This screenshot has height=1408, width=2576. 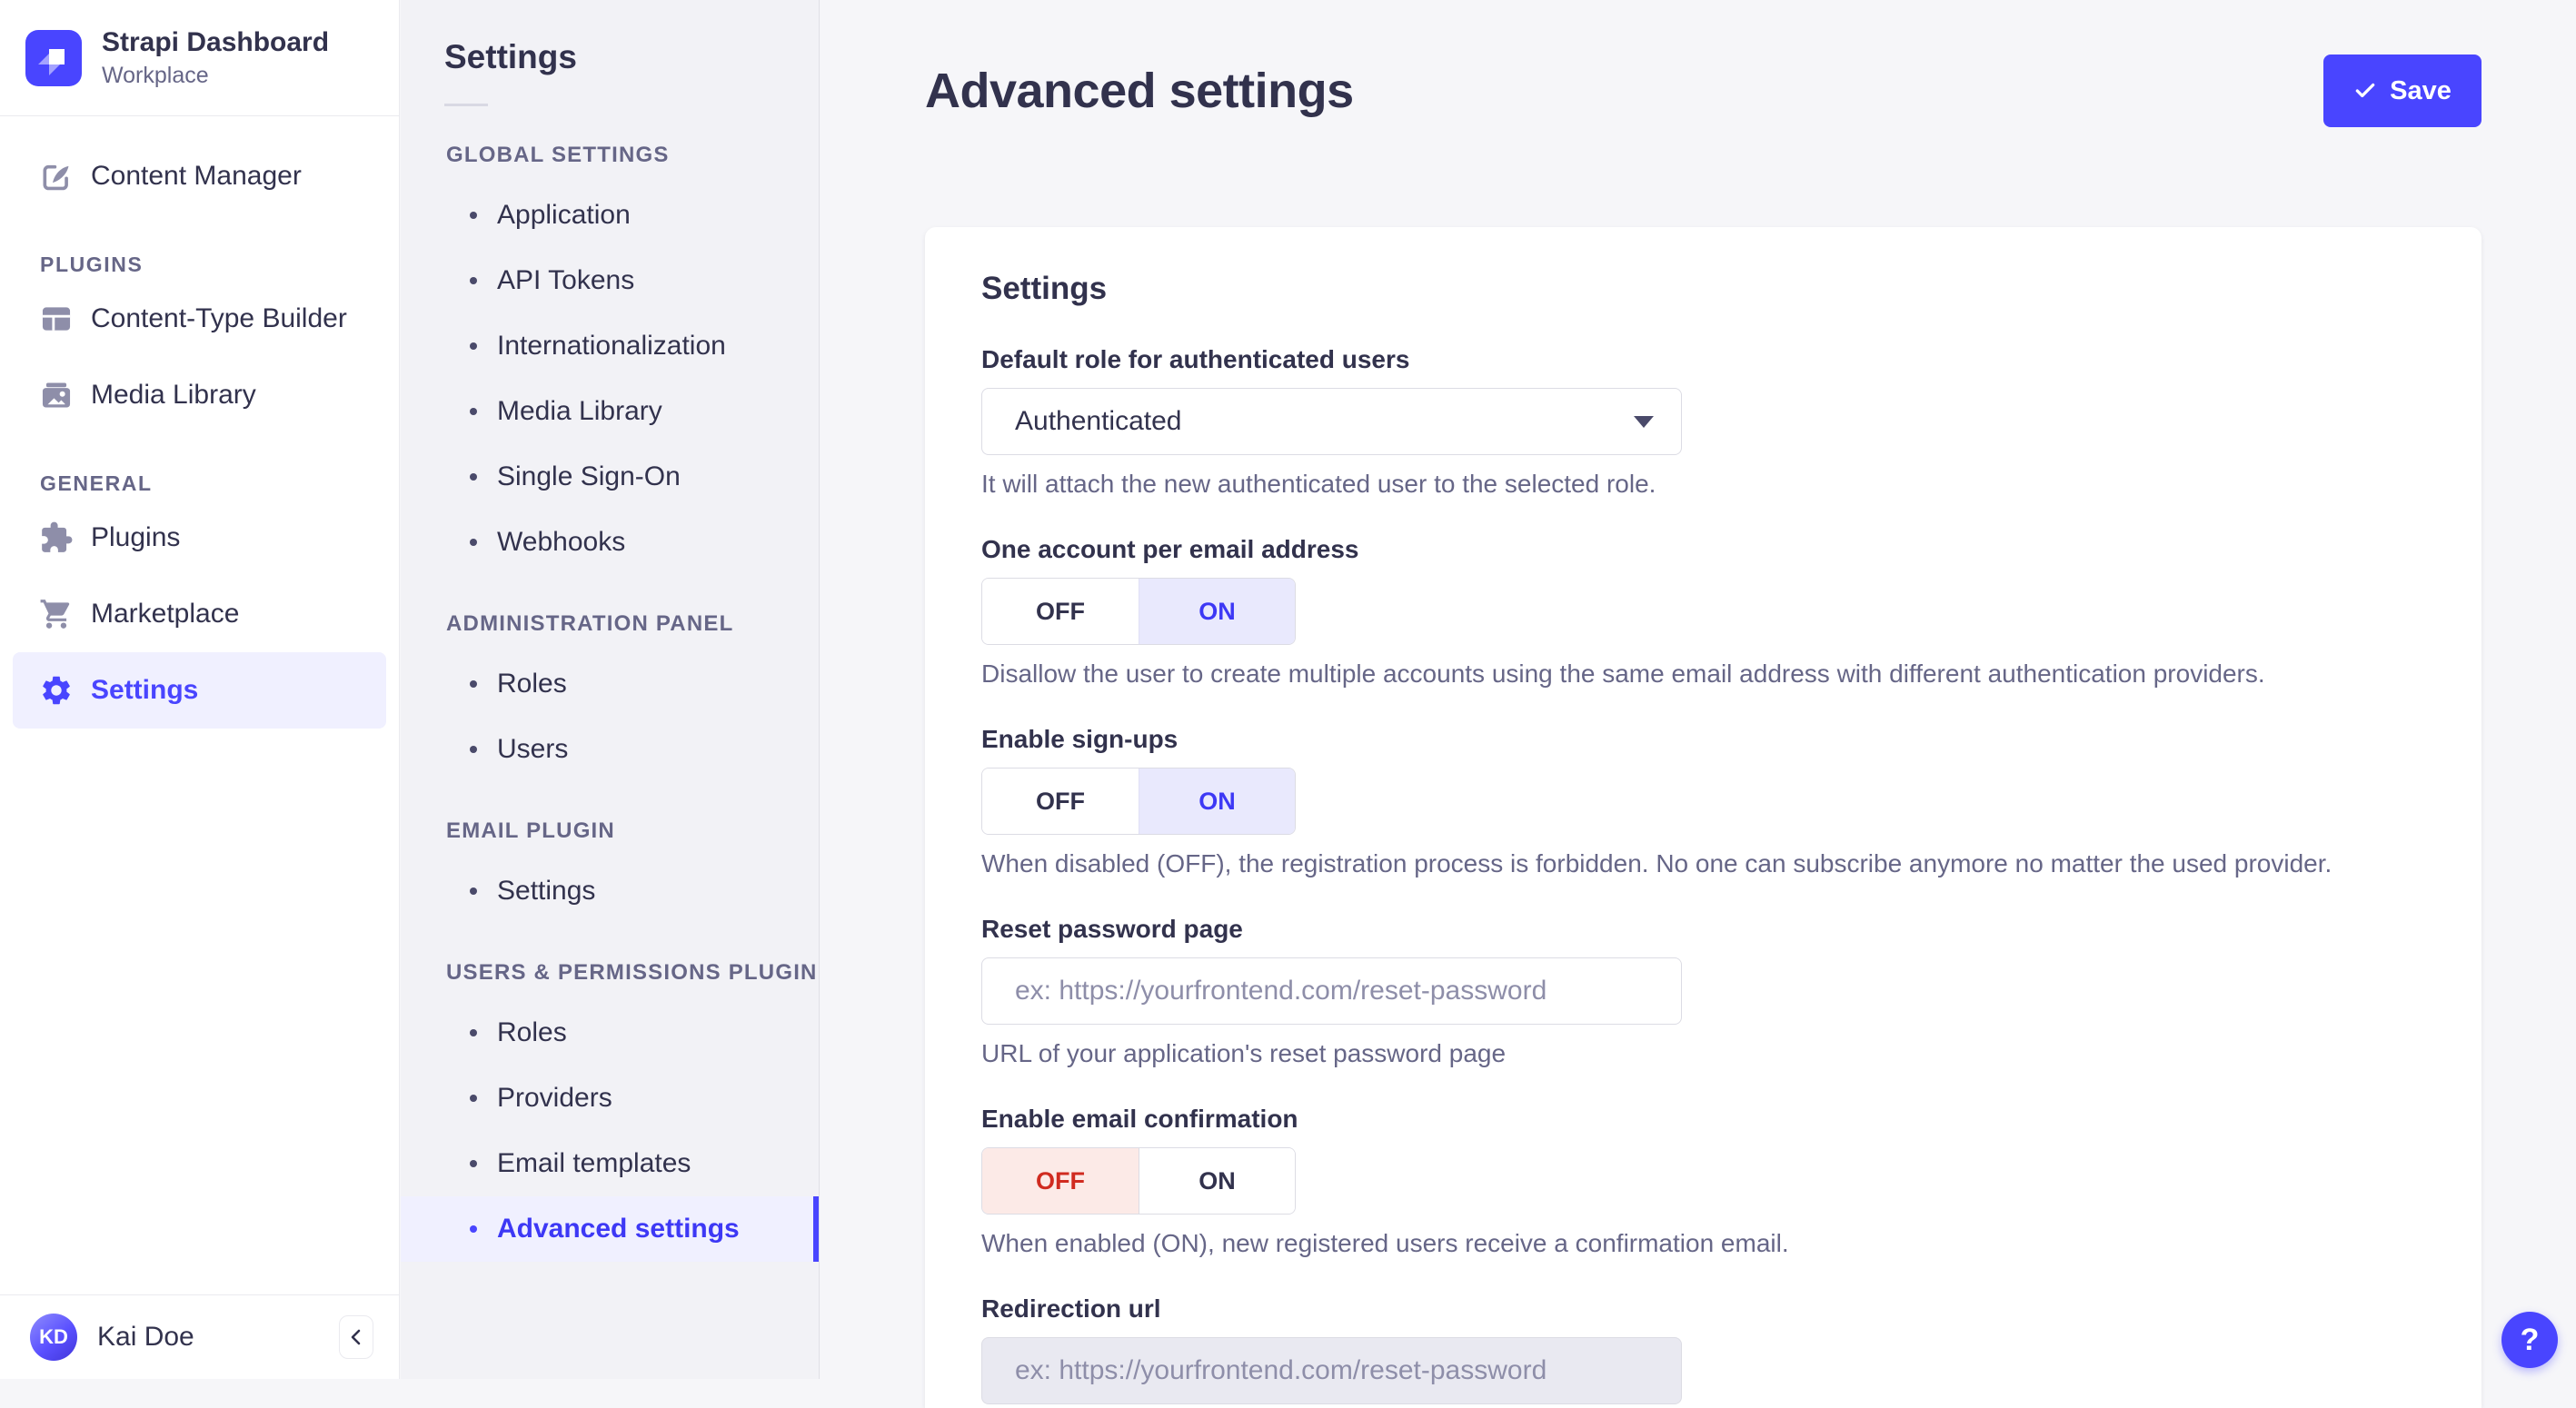 I want to click on subnav-item-internationalization: Internationalization, so click(x=610, y=346).